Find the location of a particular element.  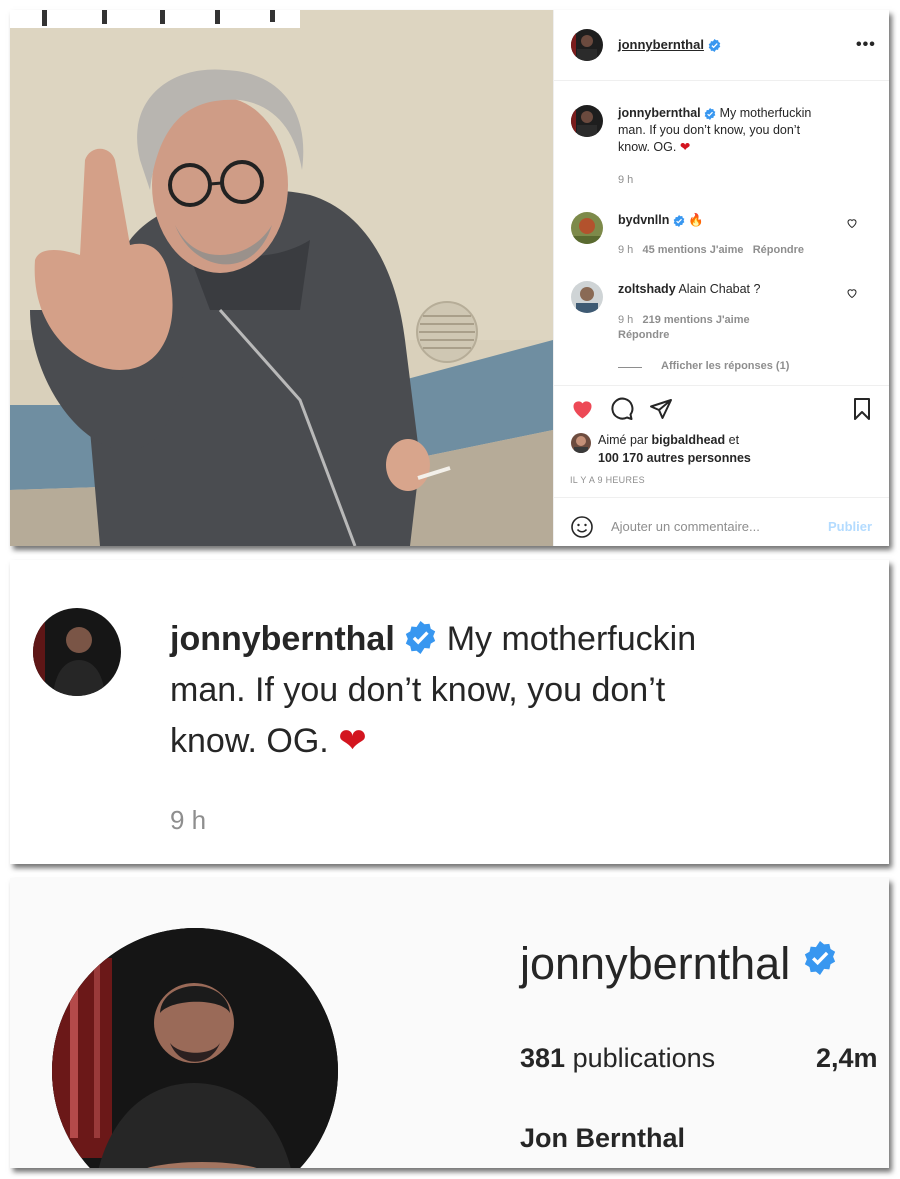

profile-stats: 381 publications is located at coordinates (617, 1058).